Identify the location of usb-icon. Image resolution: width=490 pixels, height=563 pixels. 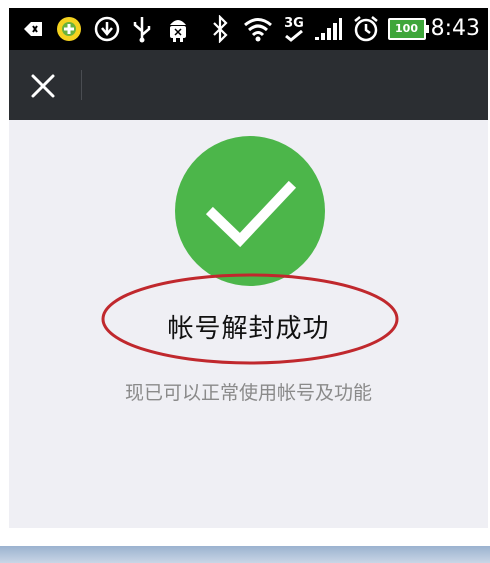
(142, 29).